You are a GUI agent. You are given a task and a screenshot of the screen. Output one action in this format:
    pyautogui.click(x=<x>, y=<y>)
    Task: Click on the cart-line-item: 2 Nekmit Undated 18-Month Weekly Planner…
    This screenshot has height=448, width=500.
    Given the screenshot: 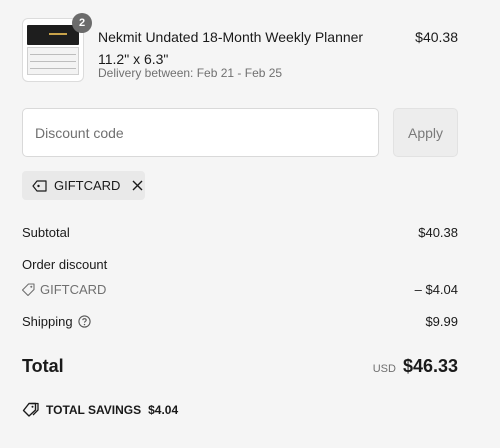 What is the action you would take?
    pyautogui.click(x=240, y=47)
    